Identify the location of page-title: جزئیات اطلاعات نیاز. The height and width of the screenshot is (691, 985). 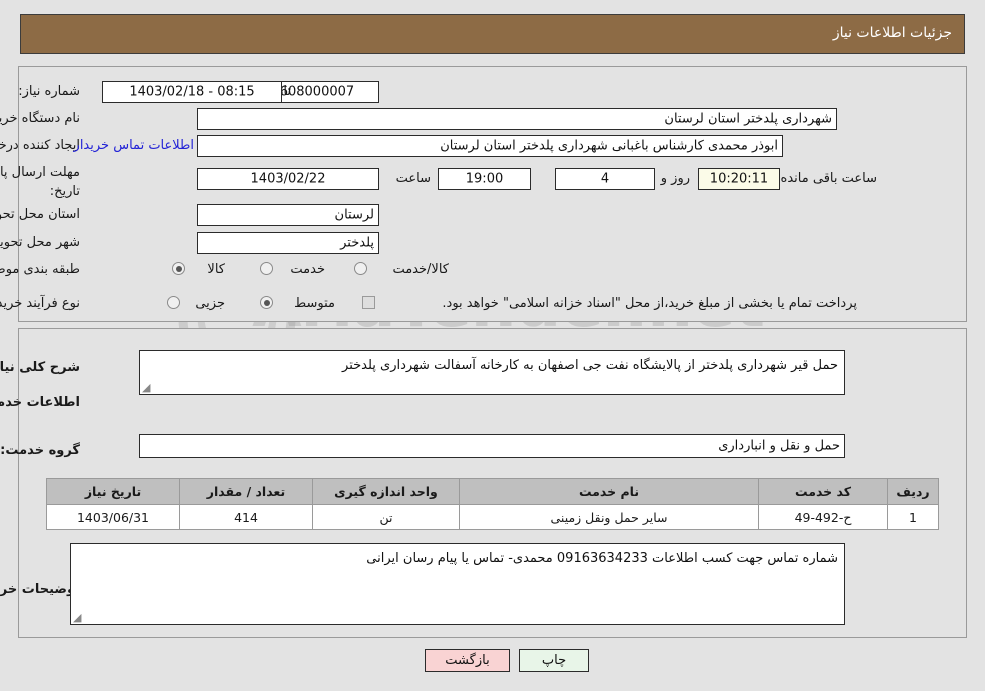
(892, 33).